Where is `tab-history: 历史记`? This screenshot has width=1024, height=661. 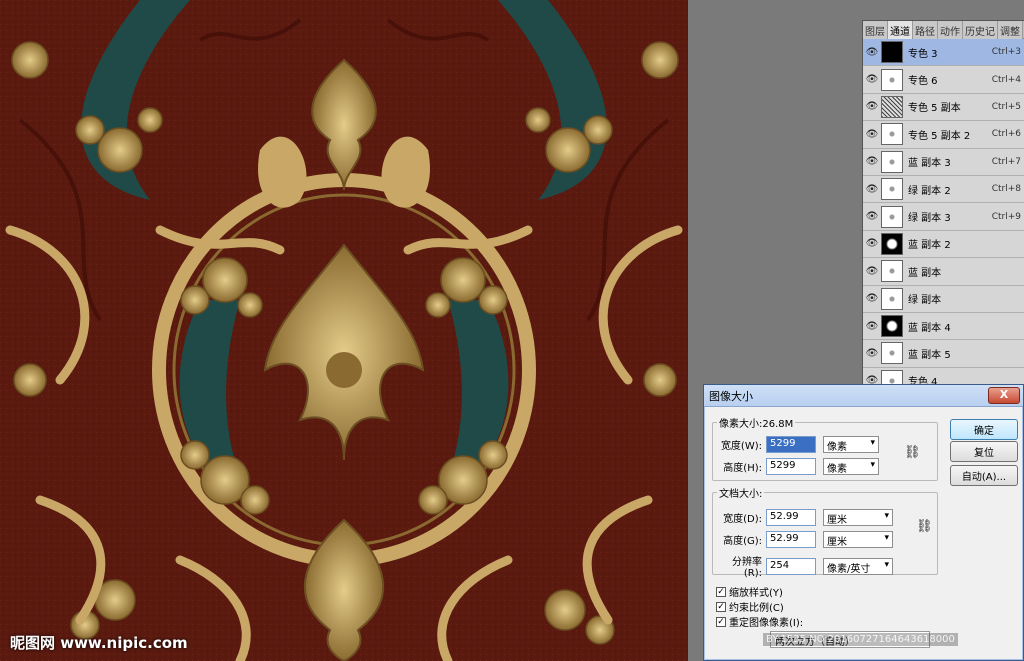 tab-history: 历史记 is located at coordinates (980, 30).